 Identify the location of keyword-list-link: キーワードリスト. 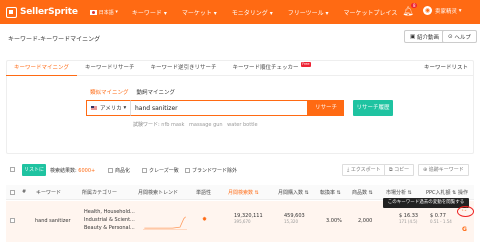
(446, 68).